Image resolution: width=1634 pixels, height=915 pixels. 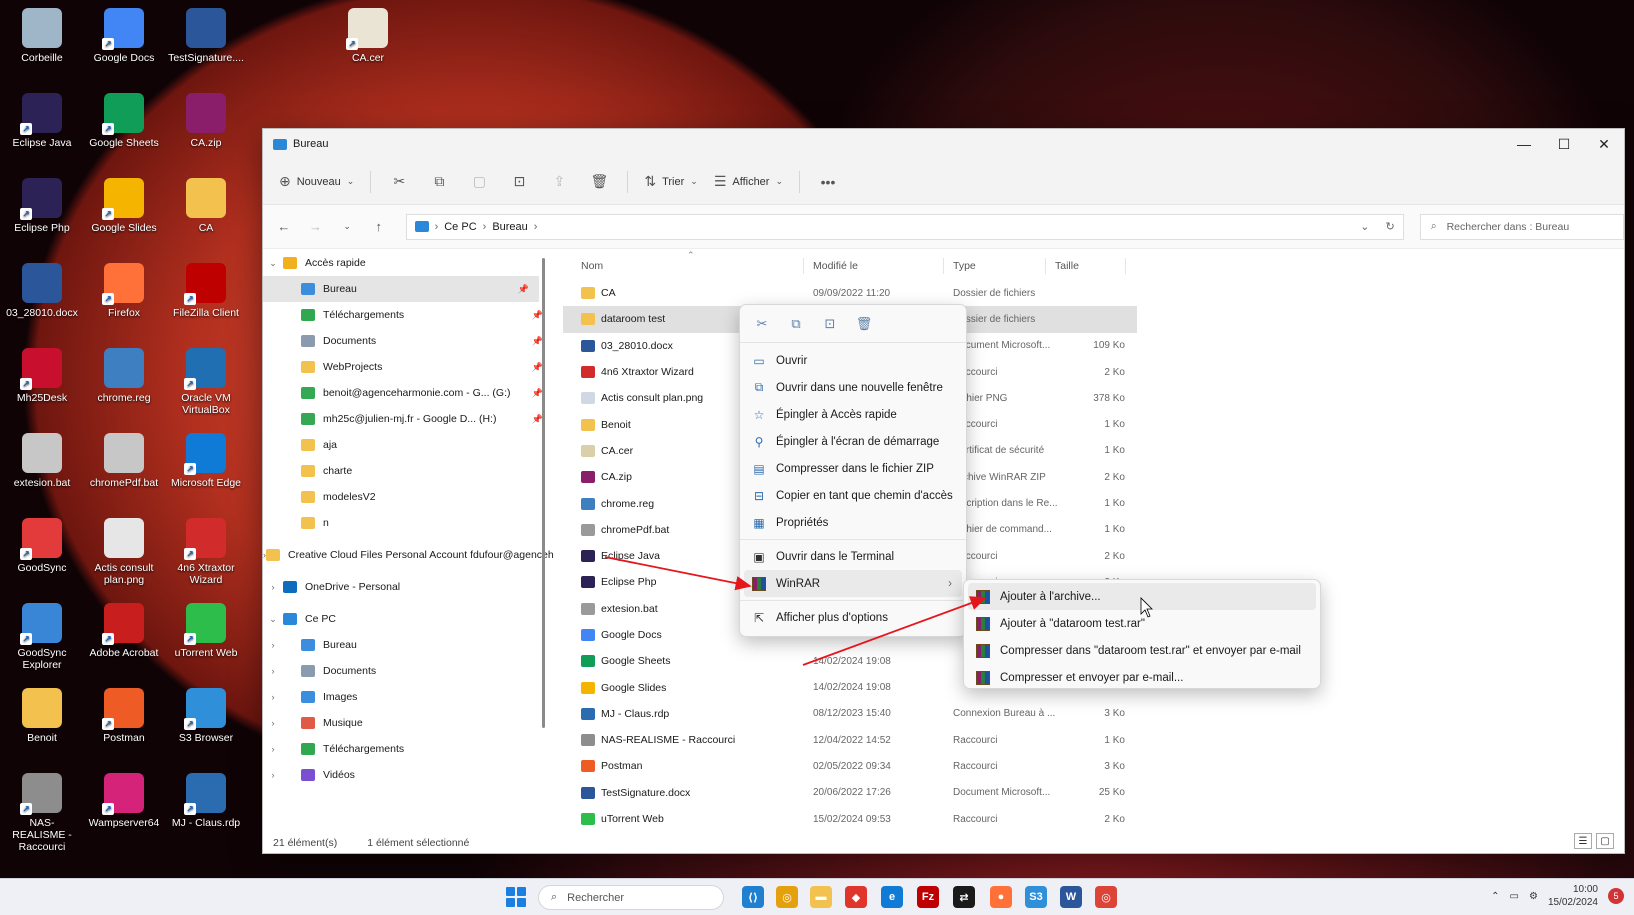 I want to click on settings-icon: ⚙, so click(x=1533, y=896).